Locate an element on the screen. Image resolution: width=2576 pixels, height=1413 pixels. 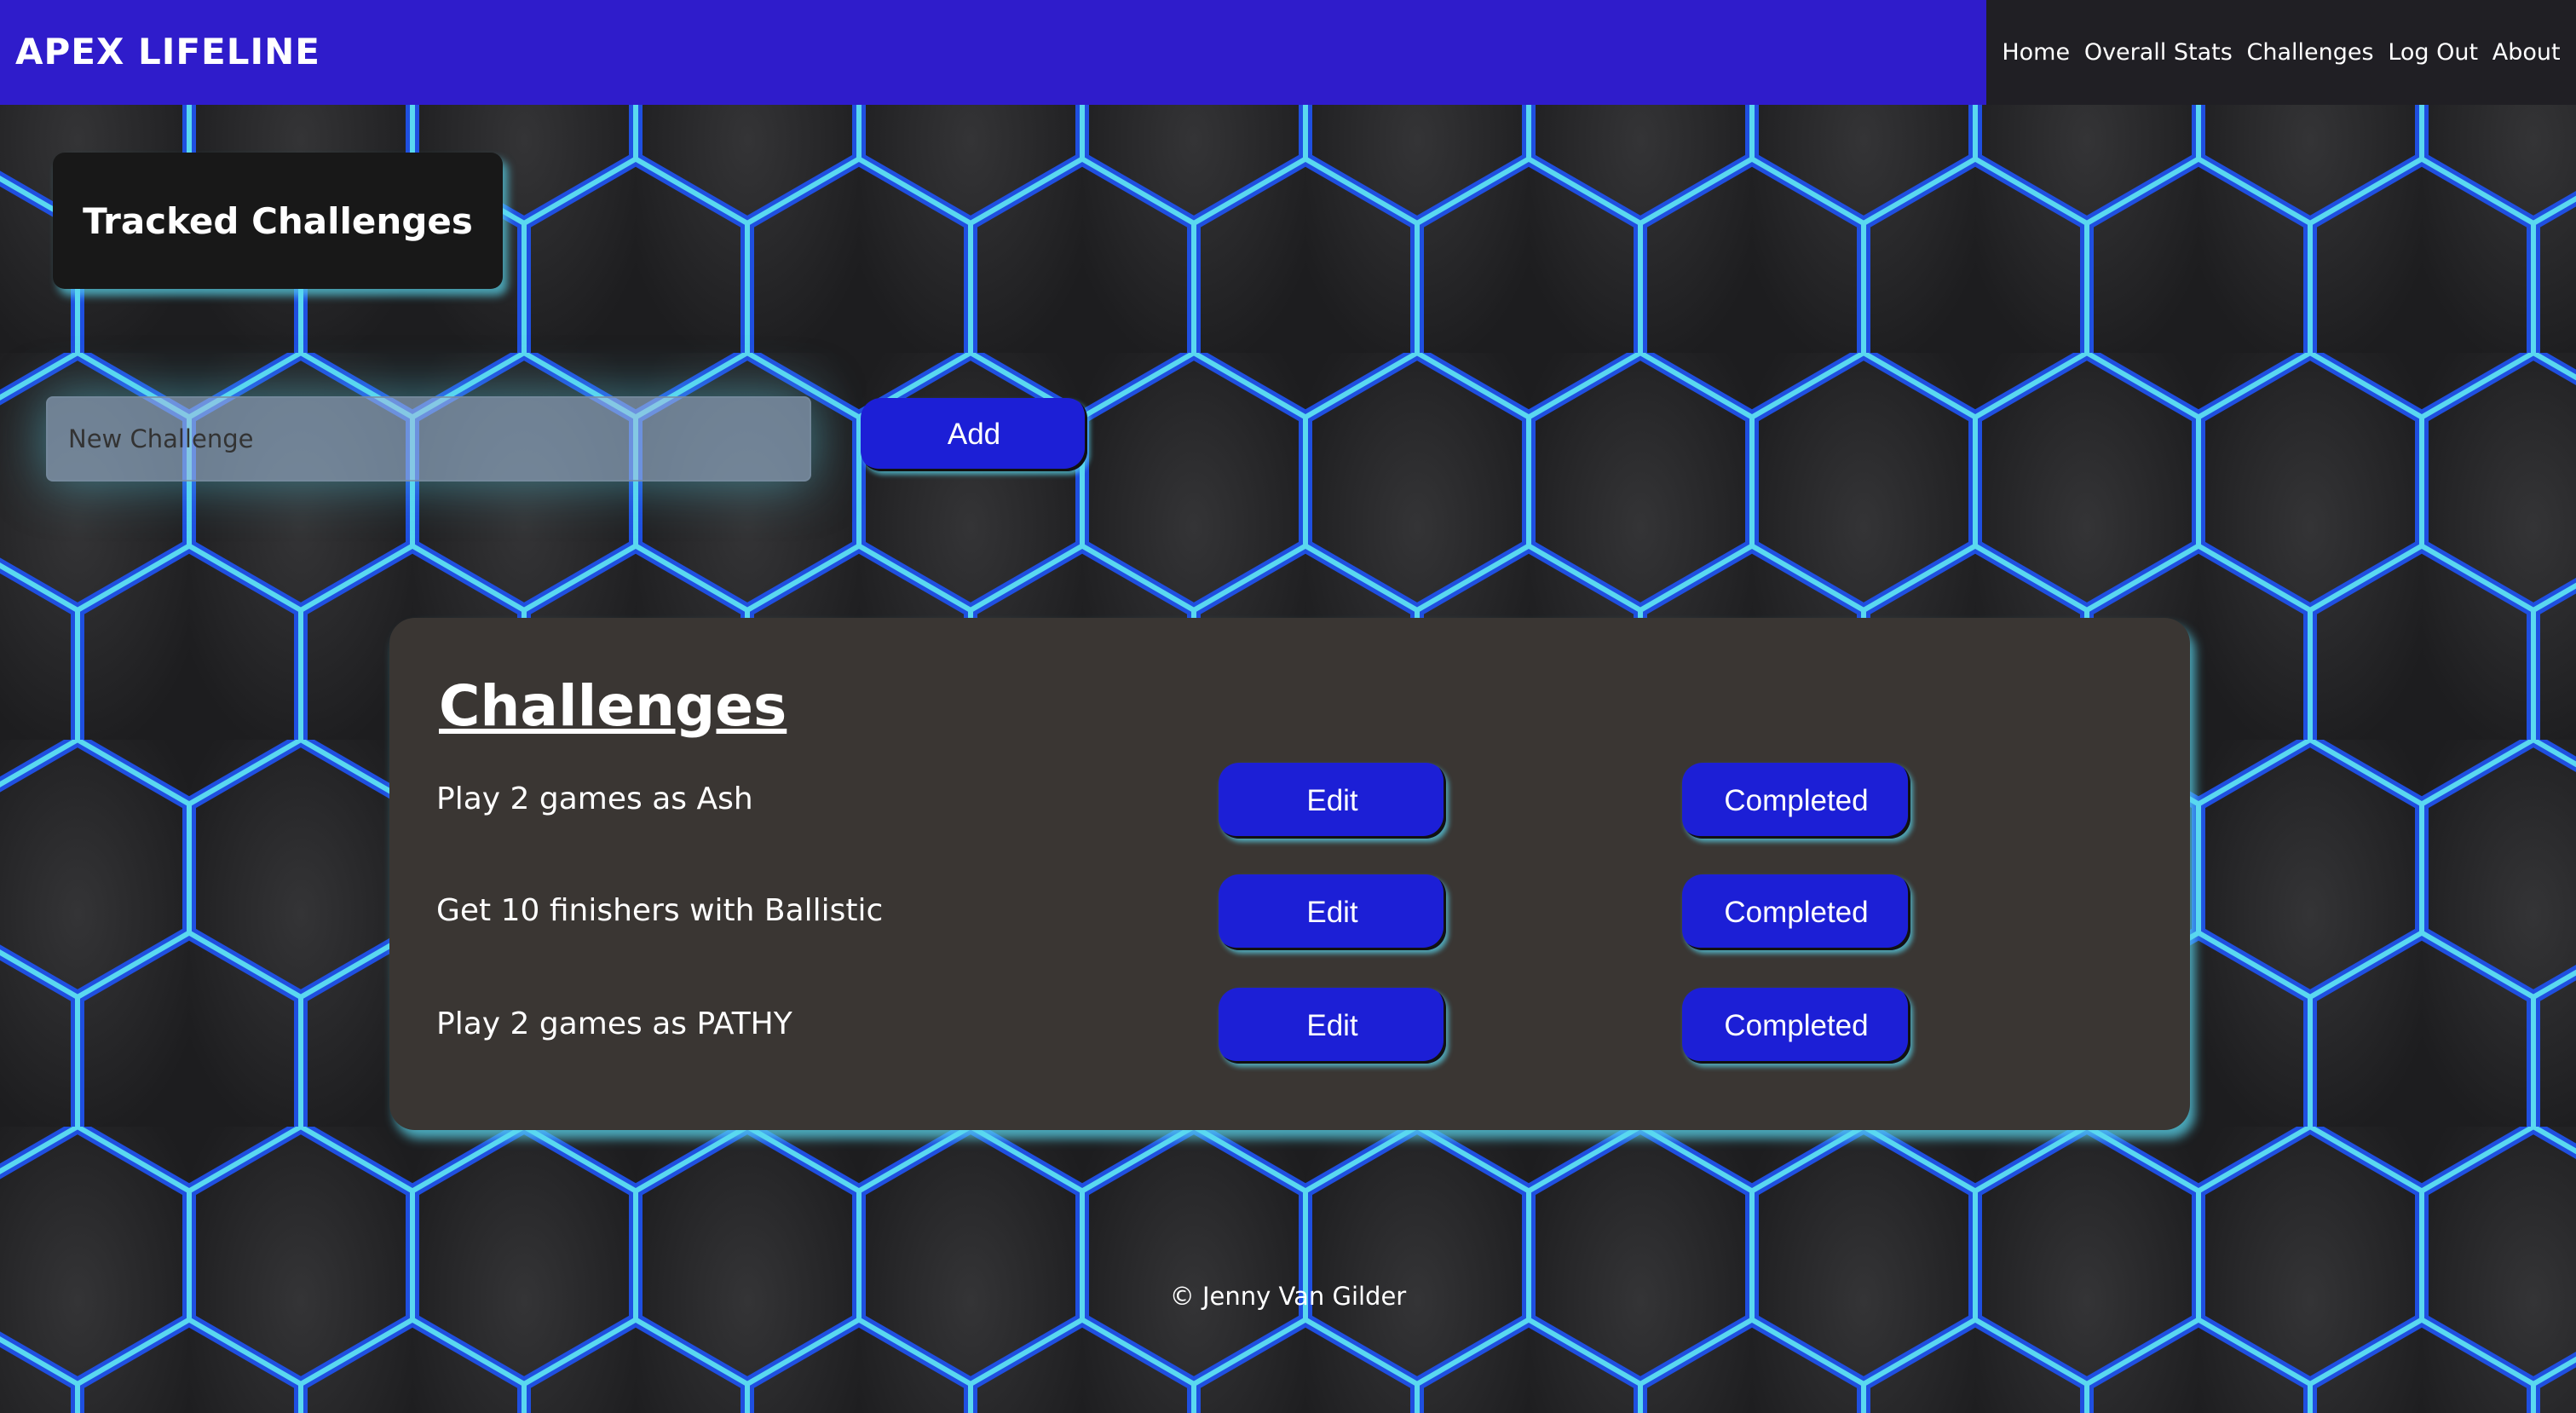
page-title: Tracked Challenges is located at coordinates (278, 221).